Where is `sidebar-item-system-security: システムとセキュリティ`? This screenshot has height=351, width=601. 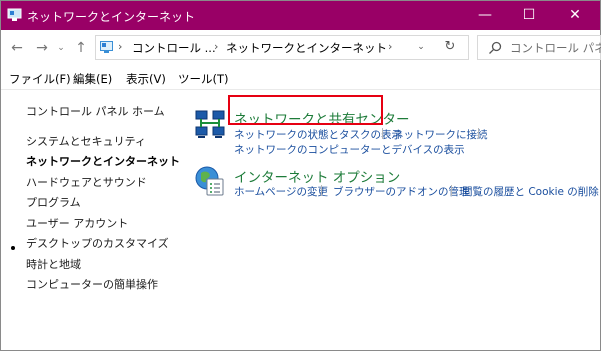
sidebar-item-system-security: システムとセキュリティ is located at coordinates (86, 141).